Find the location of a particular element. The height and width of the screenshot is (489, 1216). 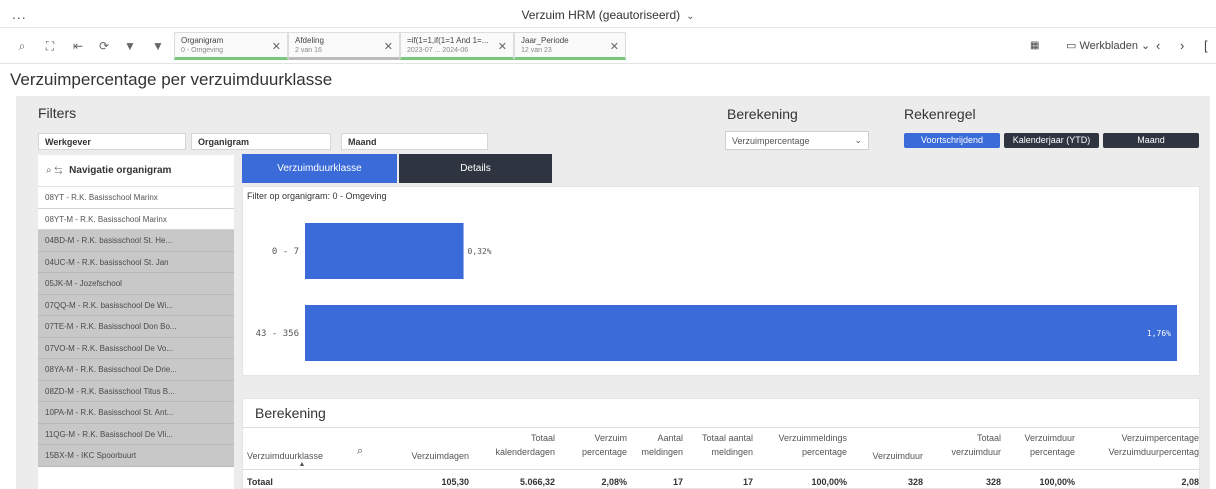

column-header: Totaal verzuimduur is located at coordinates (962, 445).